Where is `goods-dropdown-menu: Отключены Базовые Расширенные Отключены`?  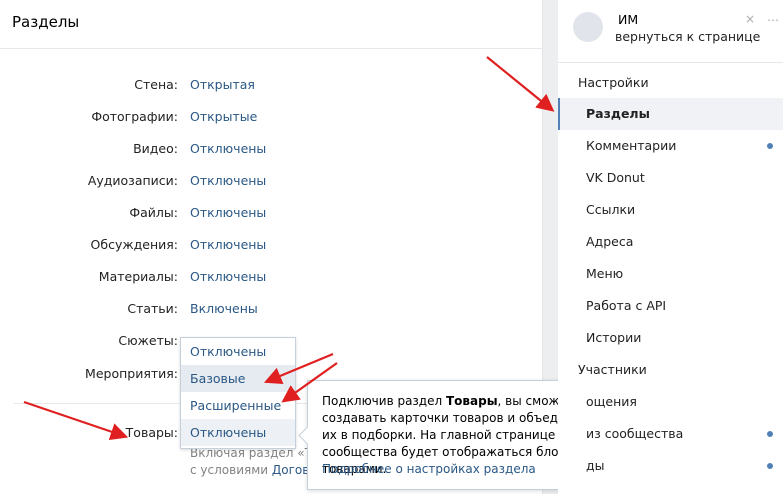 goods-dropdown-menu: Отключены Базовые Расширенные Отключены is located at coordinates (238, 393).